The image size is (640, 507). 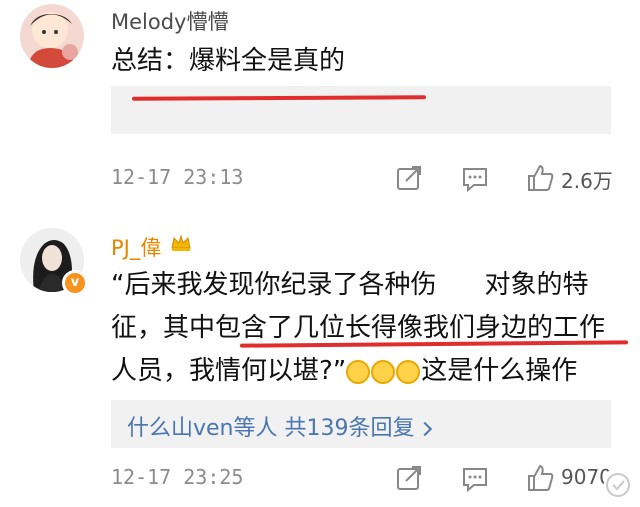 What do you see at coordinates (366, 178) in the screenshot?
I see `comment-meta: 12-17 23:13 2.6万` at bounding box center [366, 178].